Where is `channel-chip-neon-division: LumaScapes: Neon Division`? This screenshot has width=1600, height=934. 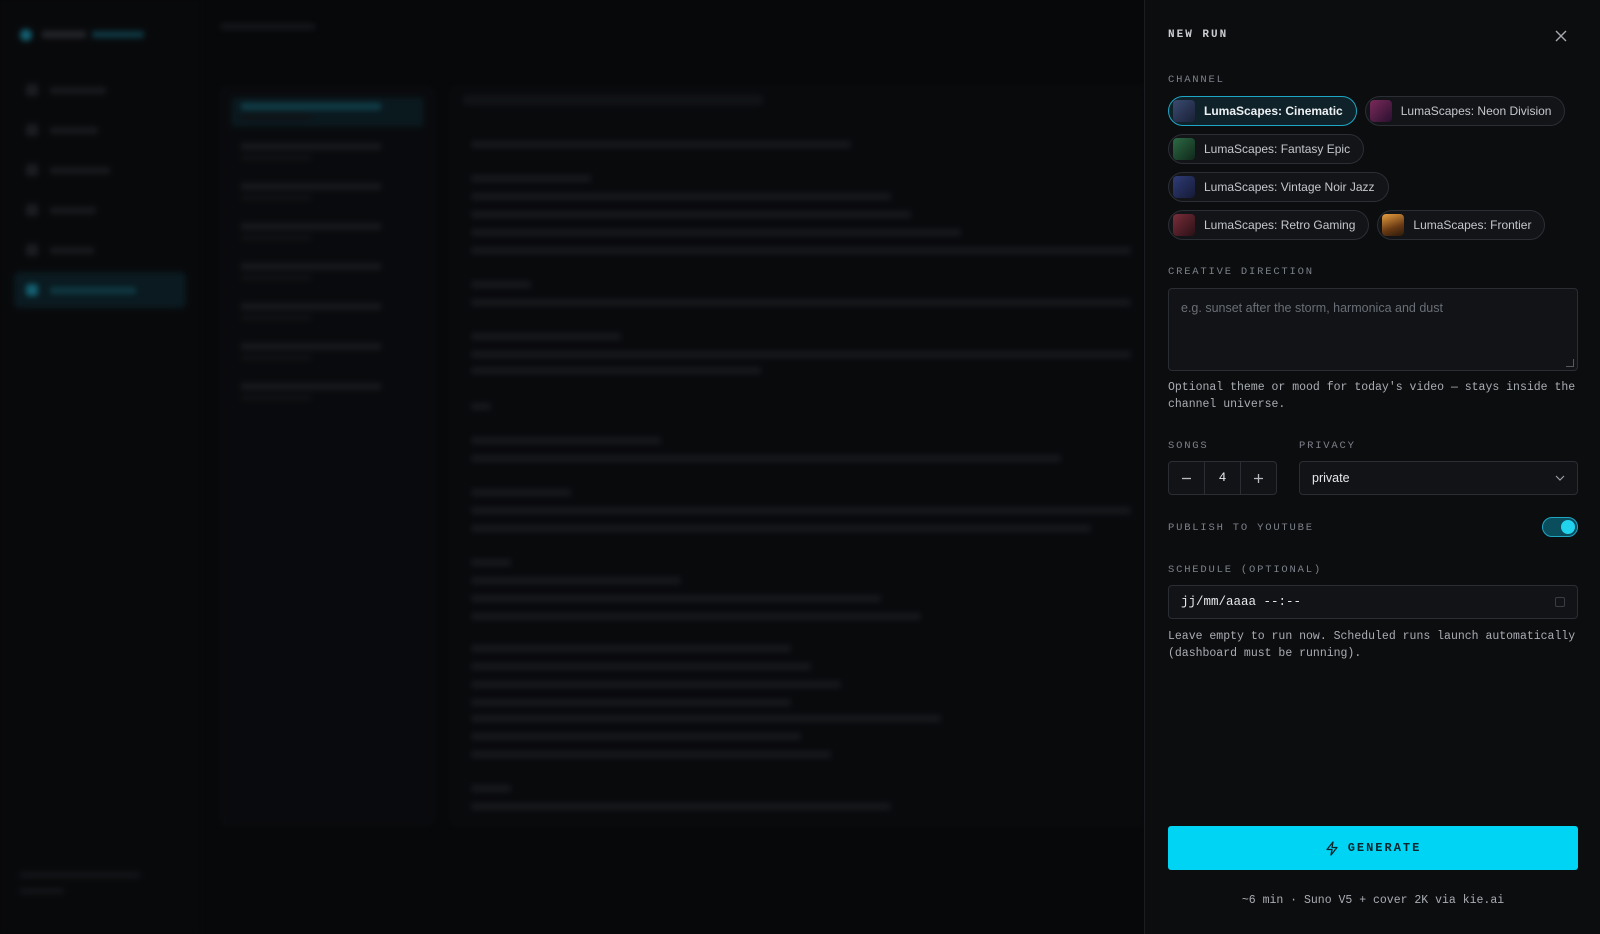
channel-chip-neon-division: LumaScapes: Neon Division is located at coordinates (1465, 111).